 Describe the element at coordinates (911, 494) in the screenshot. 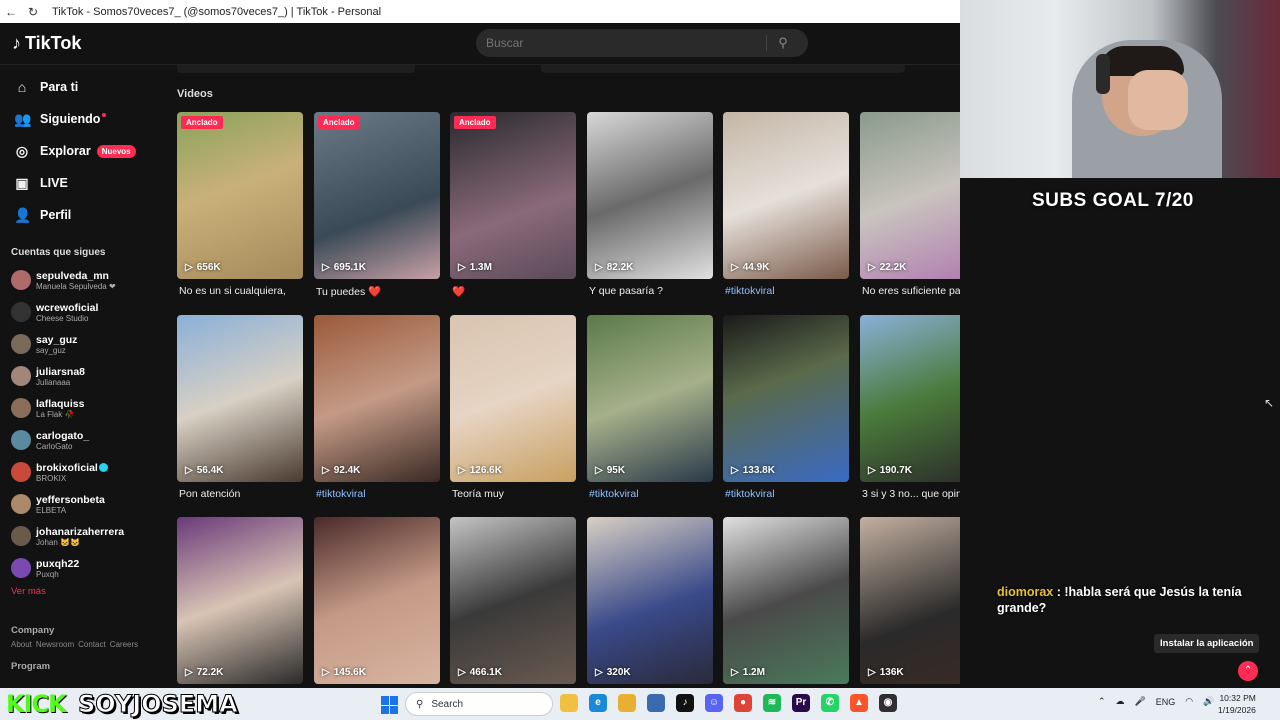

I see `video-caption: 3 si y 3 no... que opinan` at that location.